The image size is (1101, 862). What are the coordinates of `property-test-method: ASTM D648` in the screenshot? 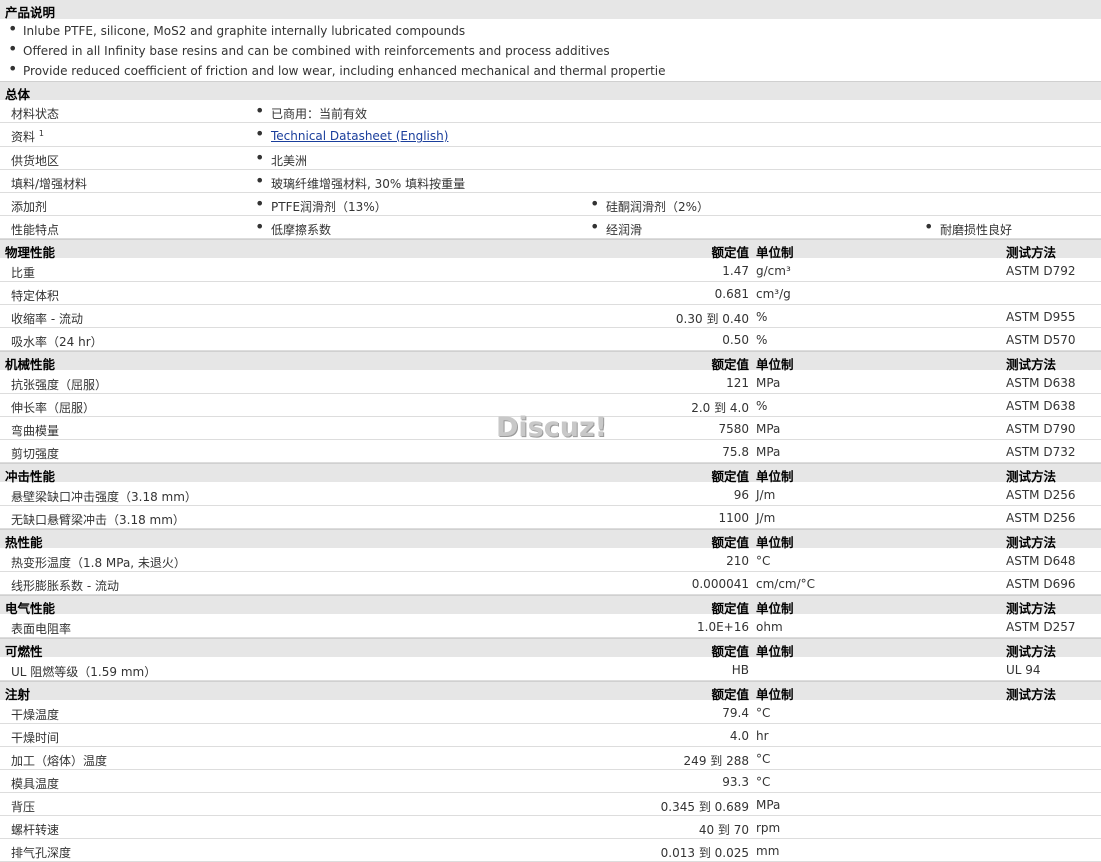 It's located at (1041, 561).